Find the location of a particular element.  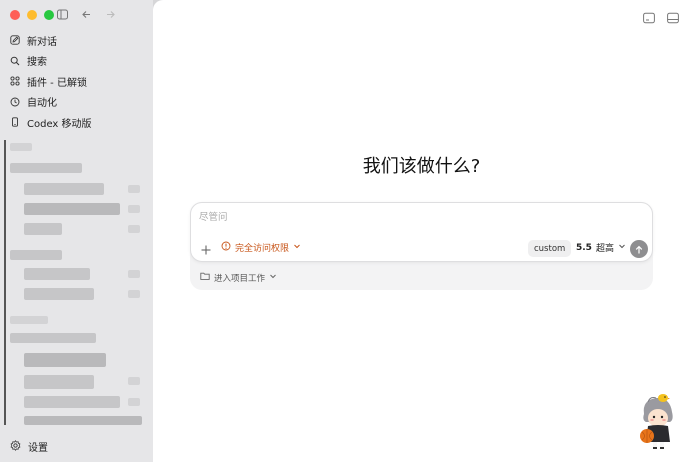

model-mode: 超高 is located at coordinates (604, 249).